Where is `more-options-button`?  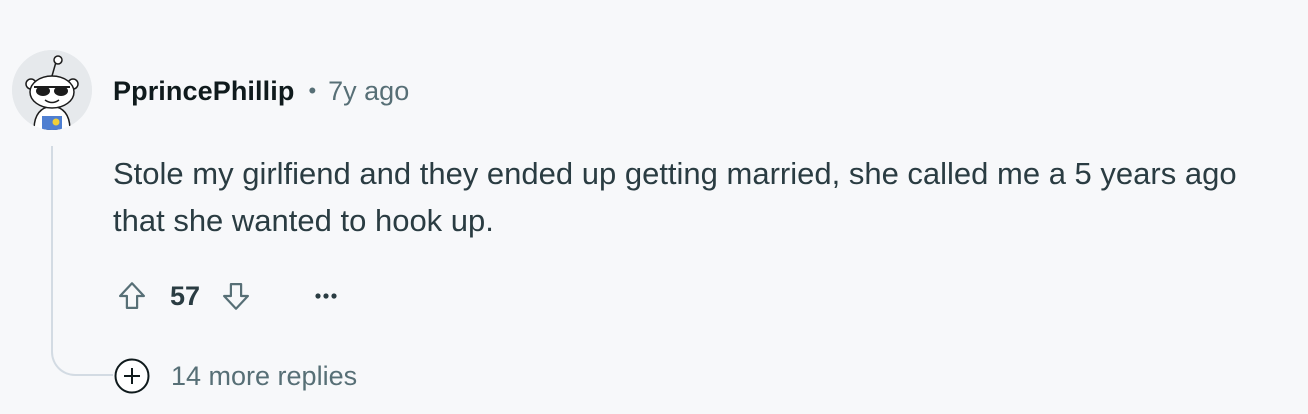
more-options-button is located at coordinates (326, 296).